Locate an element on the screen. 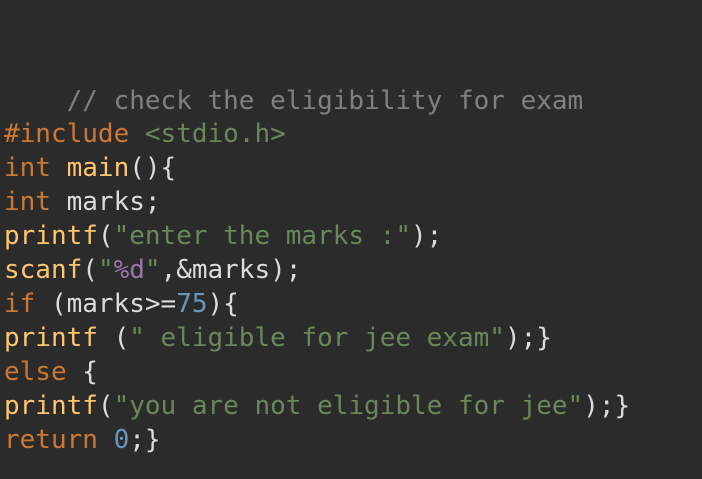 The width and height of the screenshot is (702, 479). format-specifier: %d is located at coordinates (129, 270).